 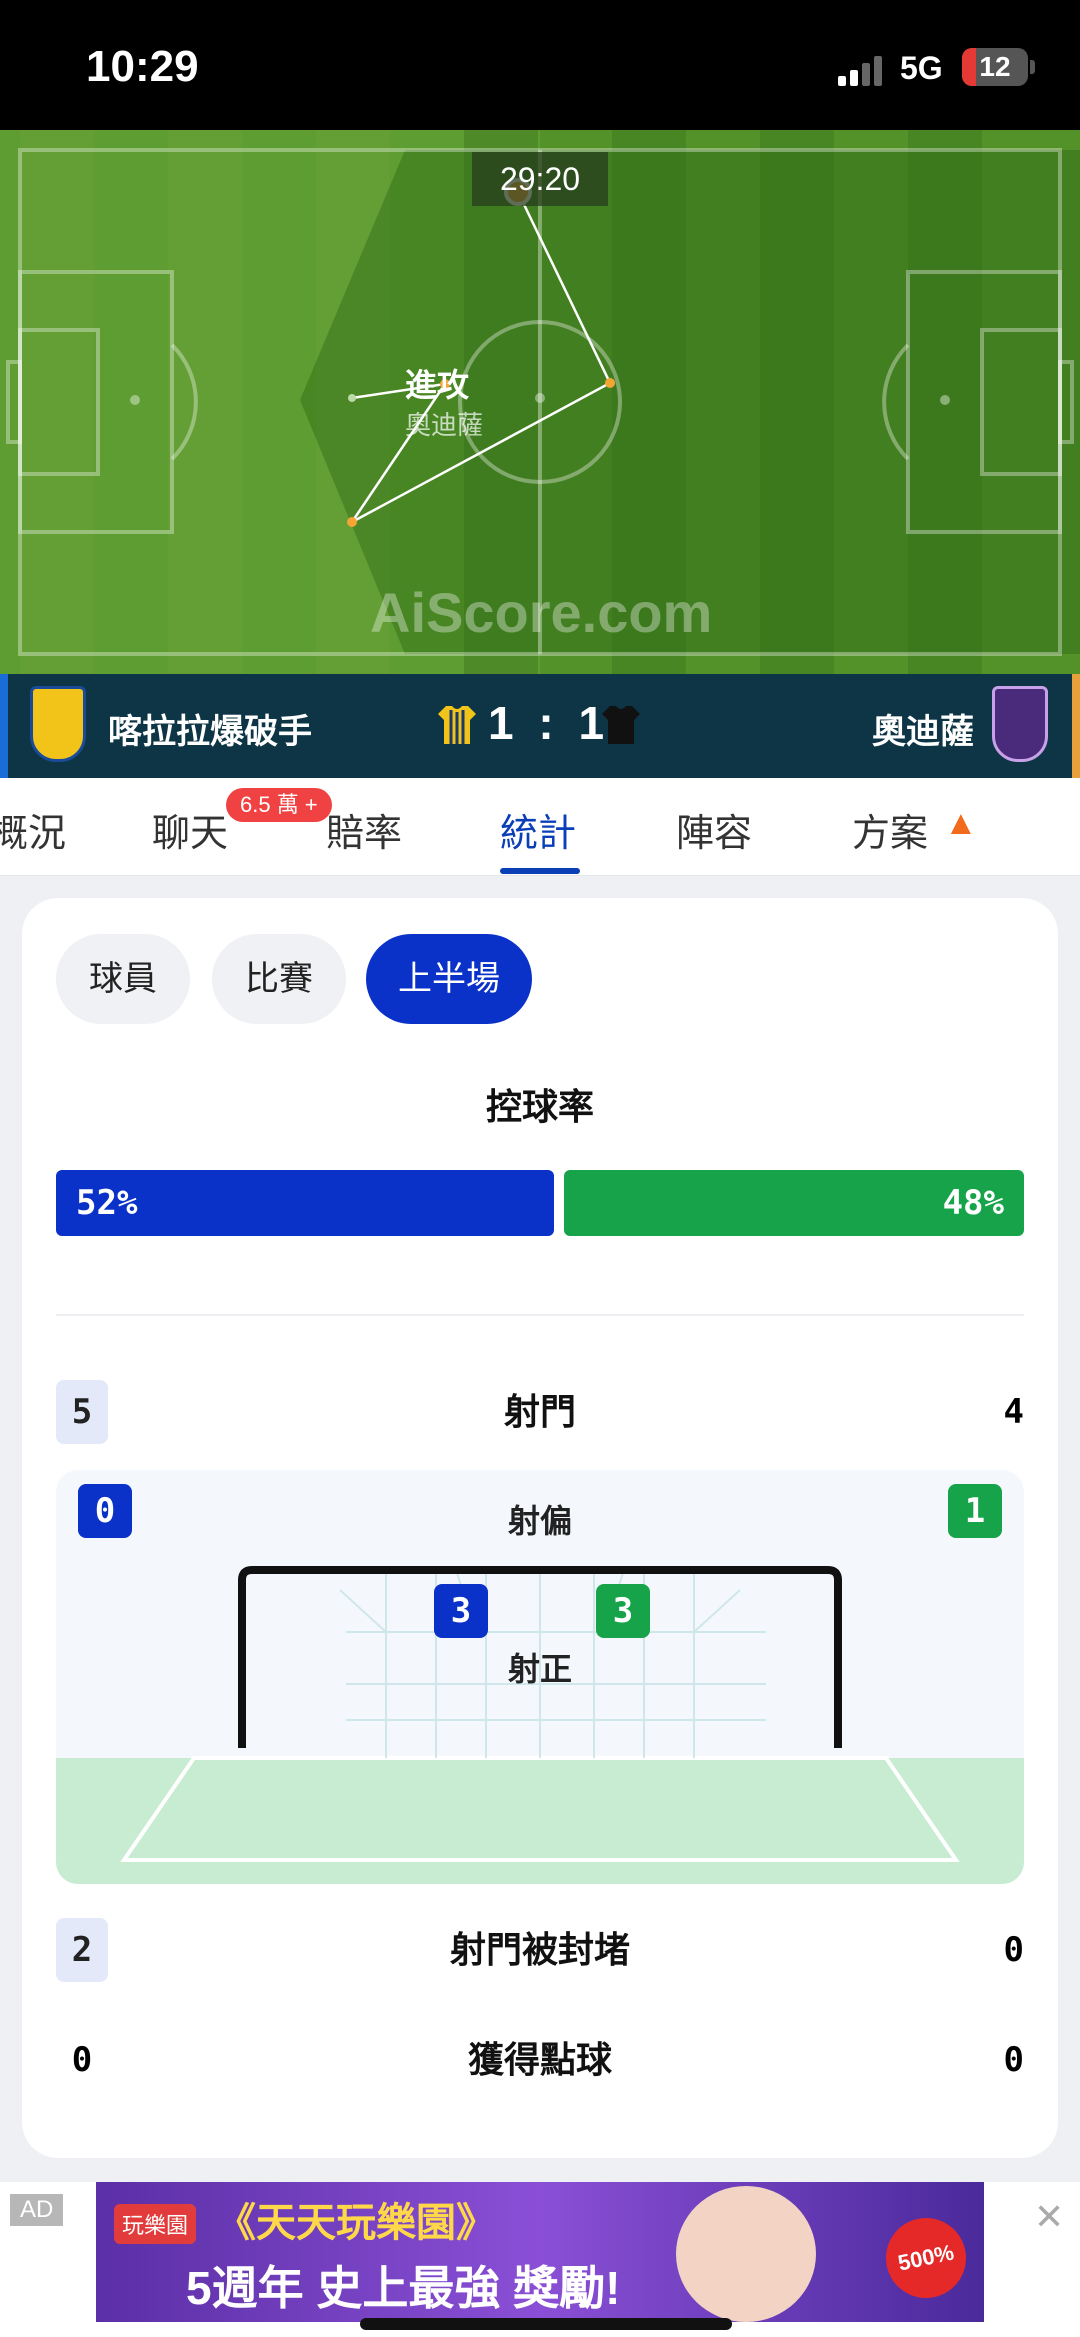 I want to click on stat-row-blocked: 射門被封堵 2 0, so click(x=540, y=1950).